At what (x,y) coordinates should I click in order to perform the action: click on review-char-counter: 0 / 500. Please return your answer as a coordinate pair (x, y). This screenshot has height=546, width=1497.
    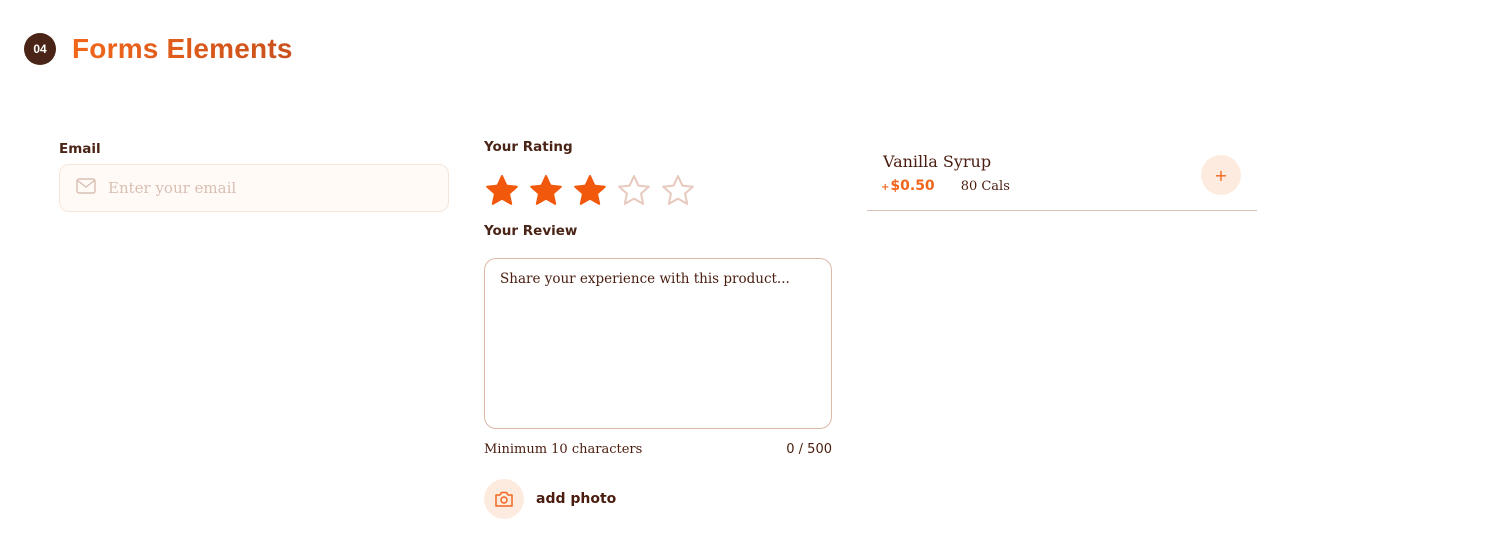
    Looking at the image, I should click on (809, 449).